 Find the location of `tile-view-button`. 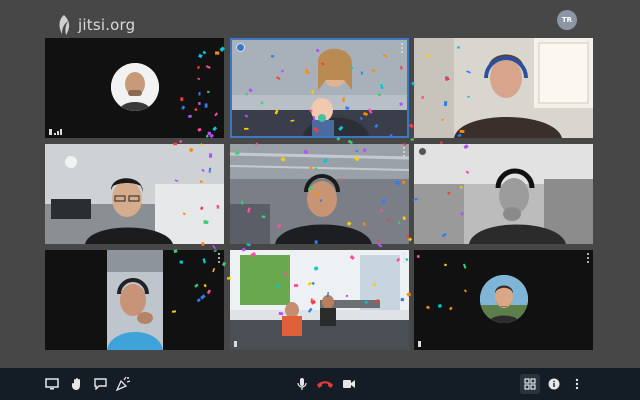

tile-view-button is located at coordinates (530, 384).